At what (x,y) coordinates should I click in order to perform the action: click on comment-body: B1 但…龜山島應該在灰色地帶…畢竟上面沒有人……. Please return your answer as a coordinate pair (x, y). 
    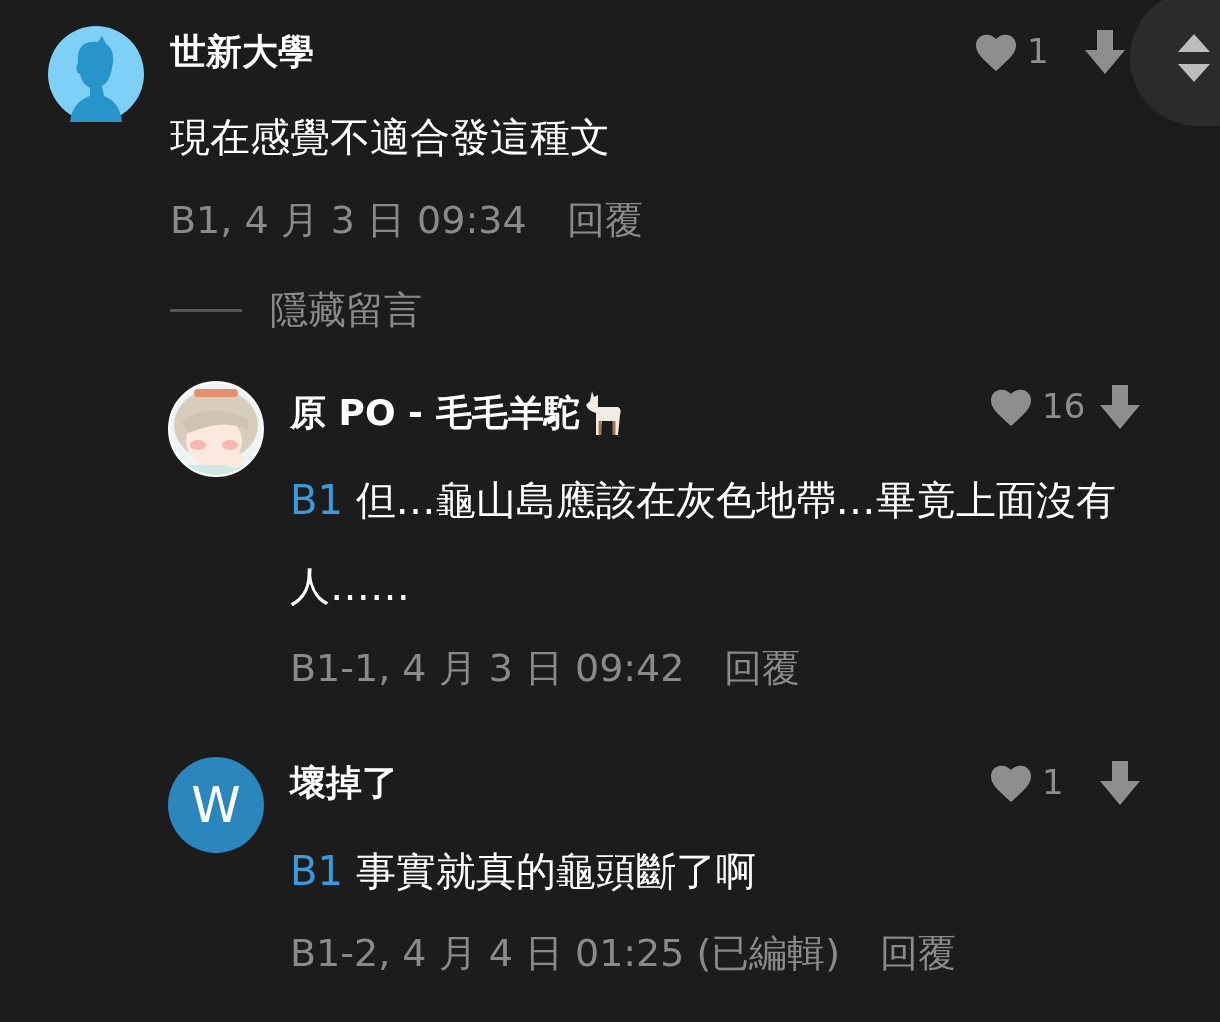
    Looking at the image, I should click on (703, 543).